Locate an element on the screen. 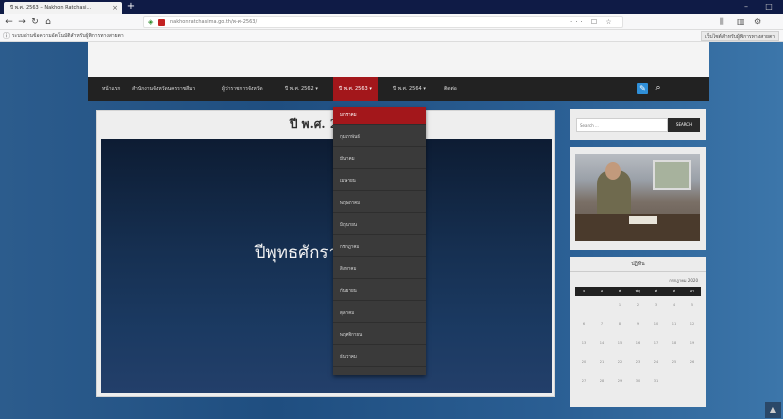 The image size is (783, 419). dropdown-item-may: พฤษภาคม is located at coordinates (379, 204).